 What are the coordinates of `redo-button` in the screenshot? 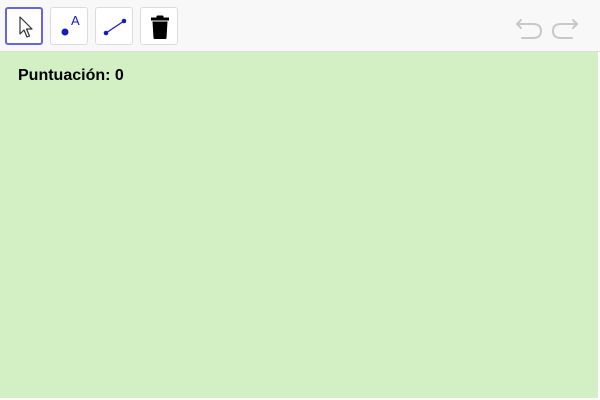 It's located at (565, 27).